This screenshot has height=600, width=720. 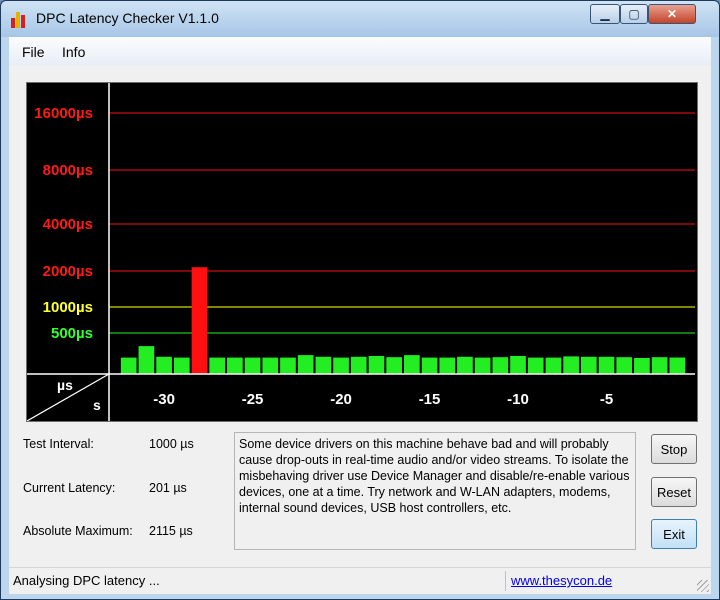 I want to click on corner-y-unit: µs, so click(x=65, y=385).